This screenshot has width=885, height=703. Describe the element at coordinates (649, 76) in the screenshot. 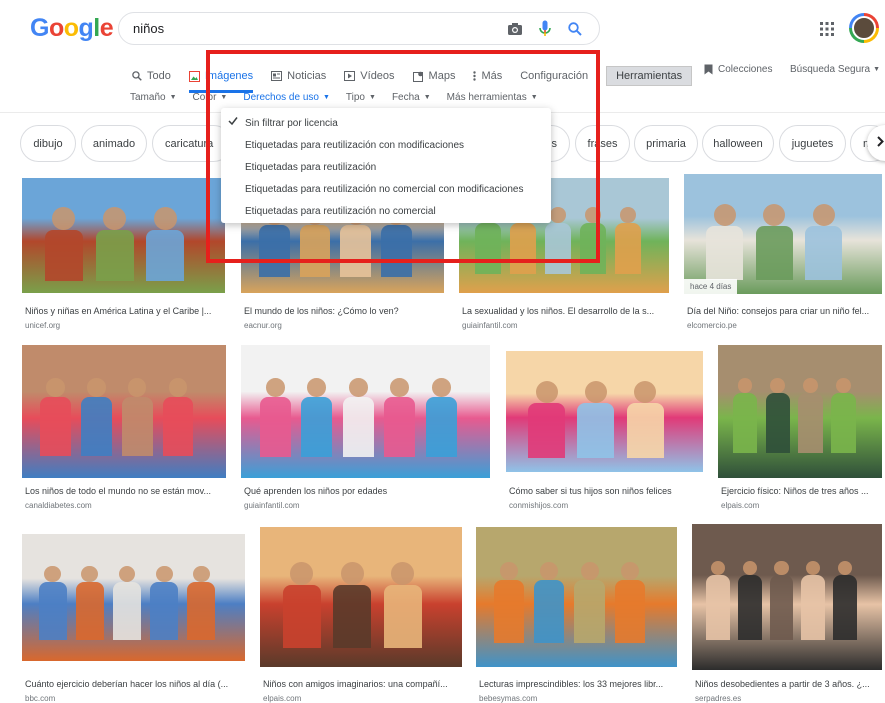

I see `tools-button: Herramientas` at that location.